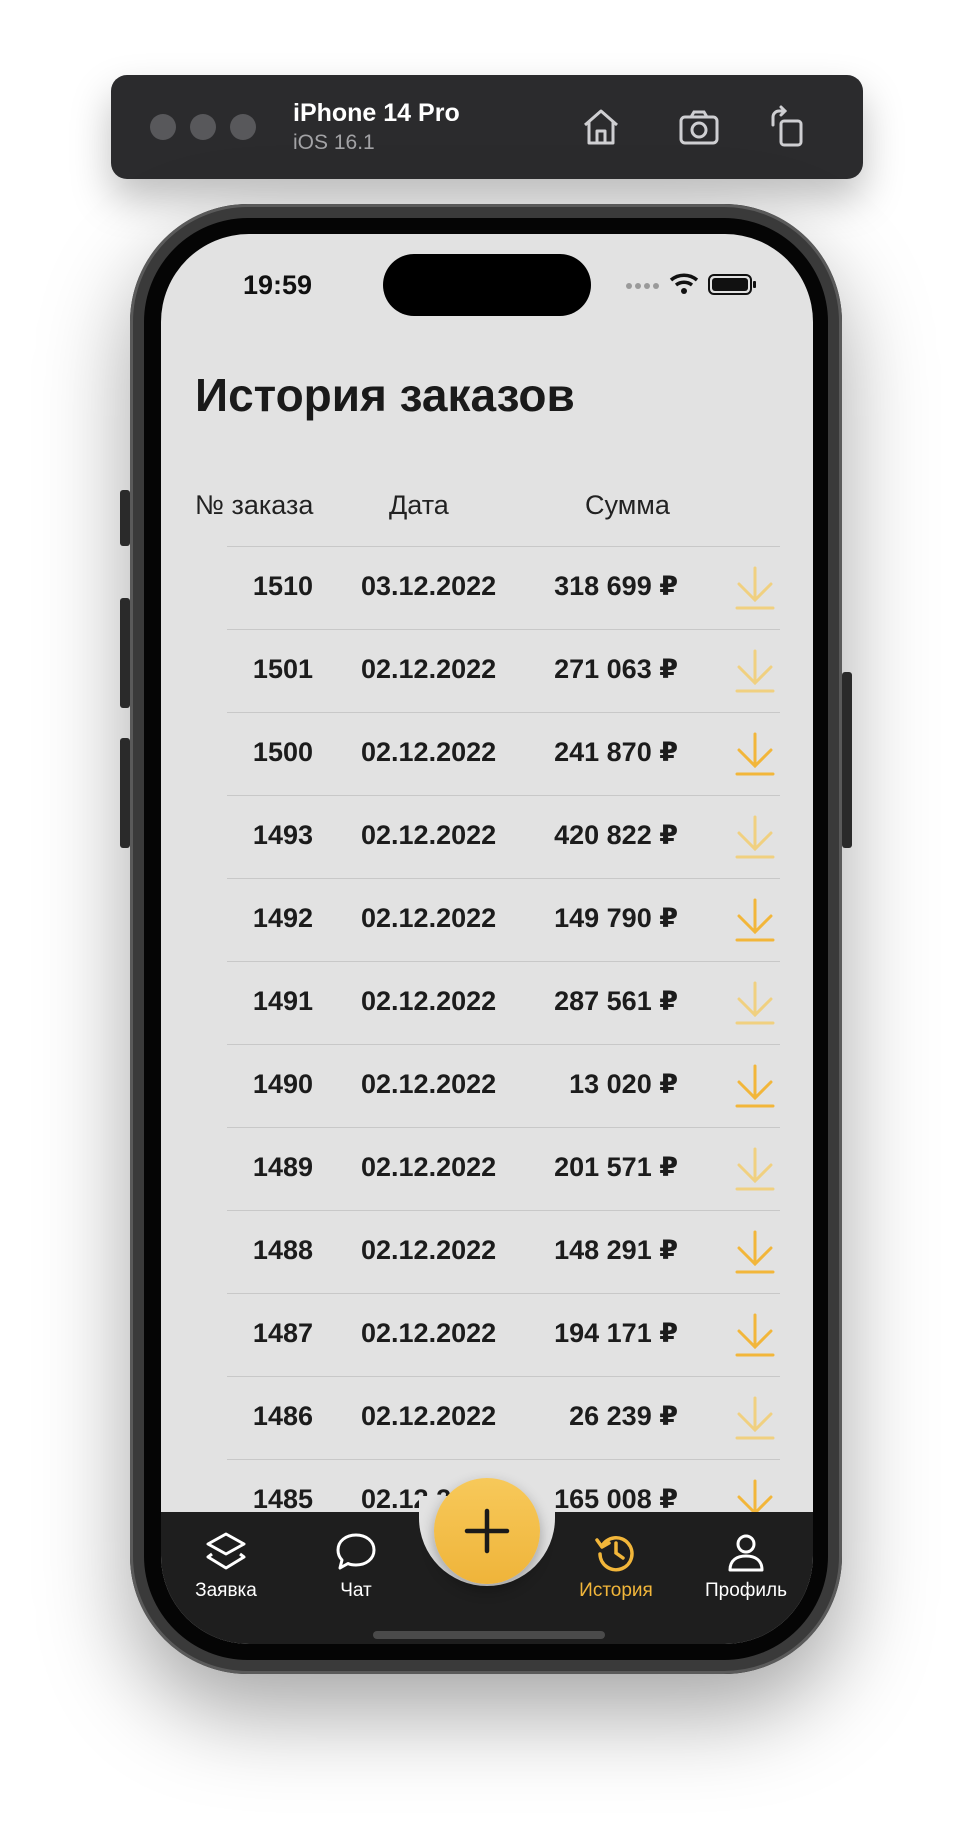  Describe the element at coordinates (616, 669) in the screenshot. I see `order-sum: 271 063 ₽` at that location.